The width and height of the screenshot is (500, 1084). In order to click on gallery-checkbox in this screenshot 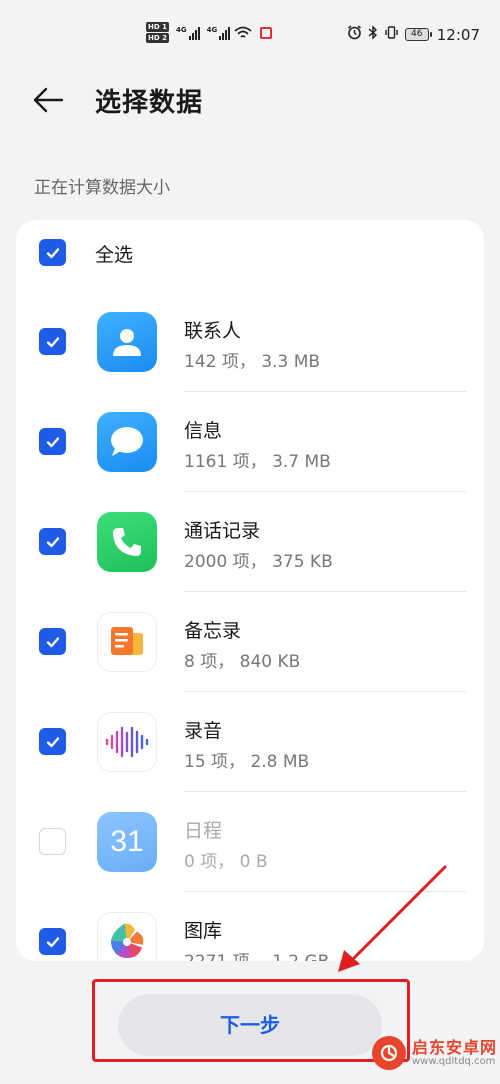, I will do `click(52, 941)`.